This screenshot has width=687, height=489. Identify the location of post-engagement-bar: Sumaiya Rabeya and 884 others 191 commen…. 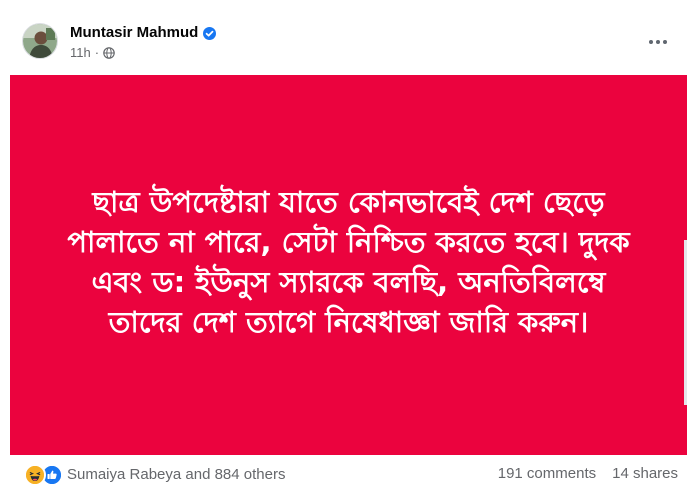
(343, 472).